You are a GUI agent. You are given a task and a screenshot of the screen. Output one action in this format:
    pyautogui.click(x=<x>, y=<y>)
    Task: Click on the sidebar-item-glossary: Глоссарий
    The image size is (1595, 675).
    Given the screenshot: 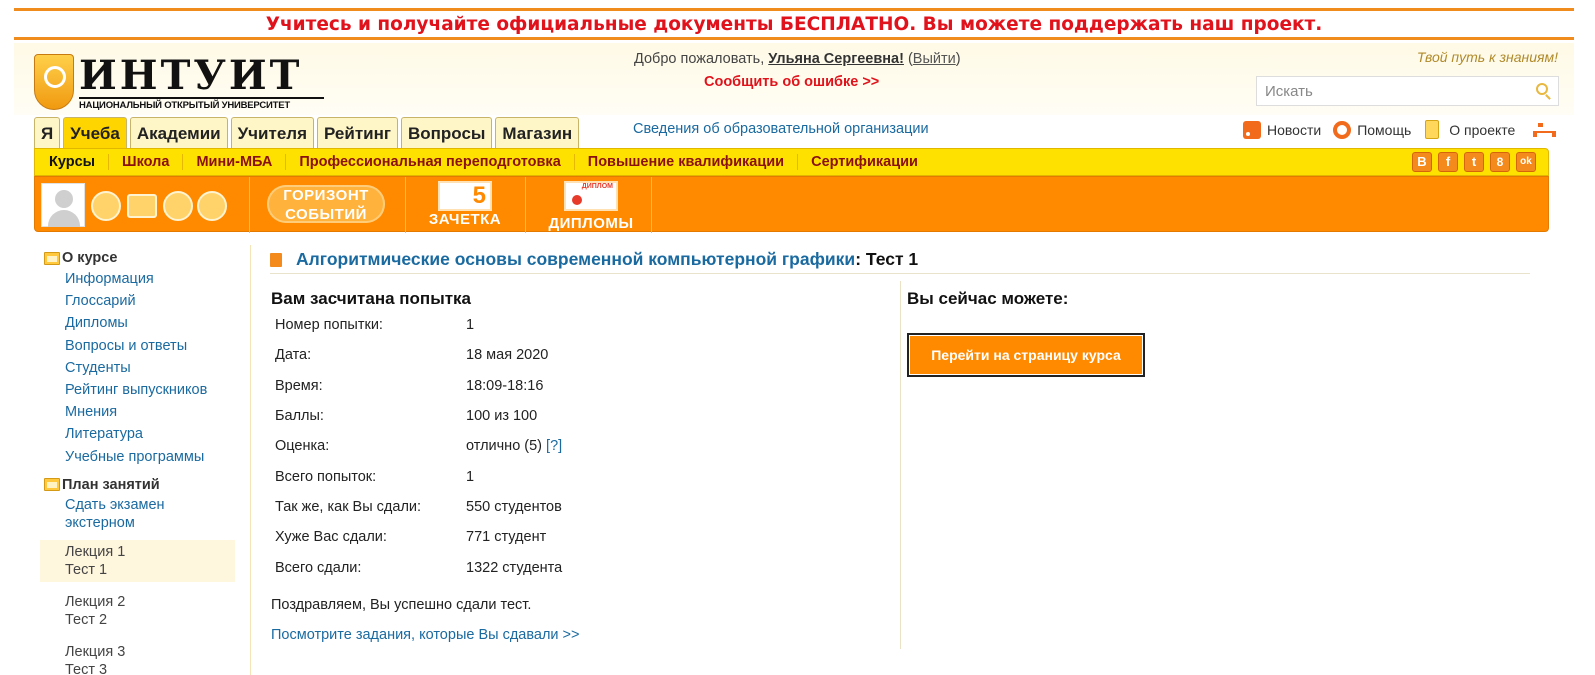 What is the action you would take?
    pyautogui.click(x=150, y=301)
    